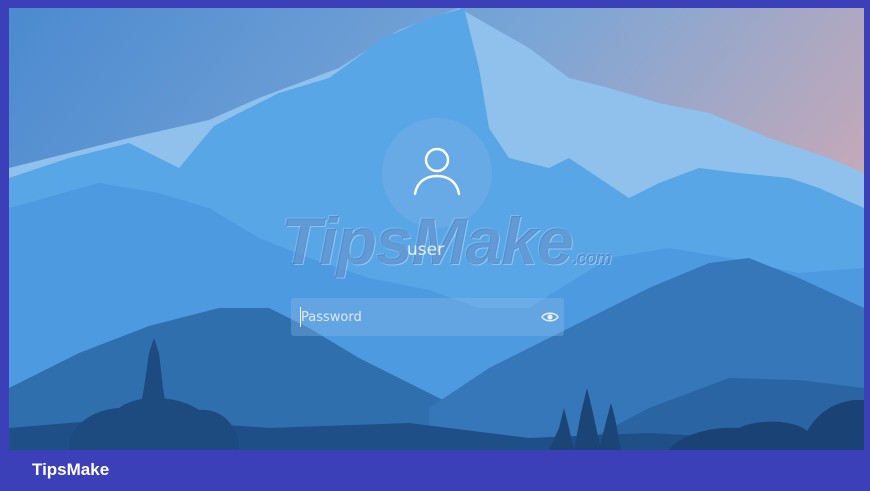  I want to click on watermark-suffix: .com, so click(592, 258).